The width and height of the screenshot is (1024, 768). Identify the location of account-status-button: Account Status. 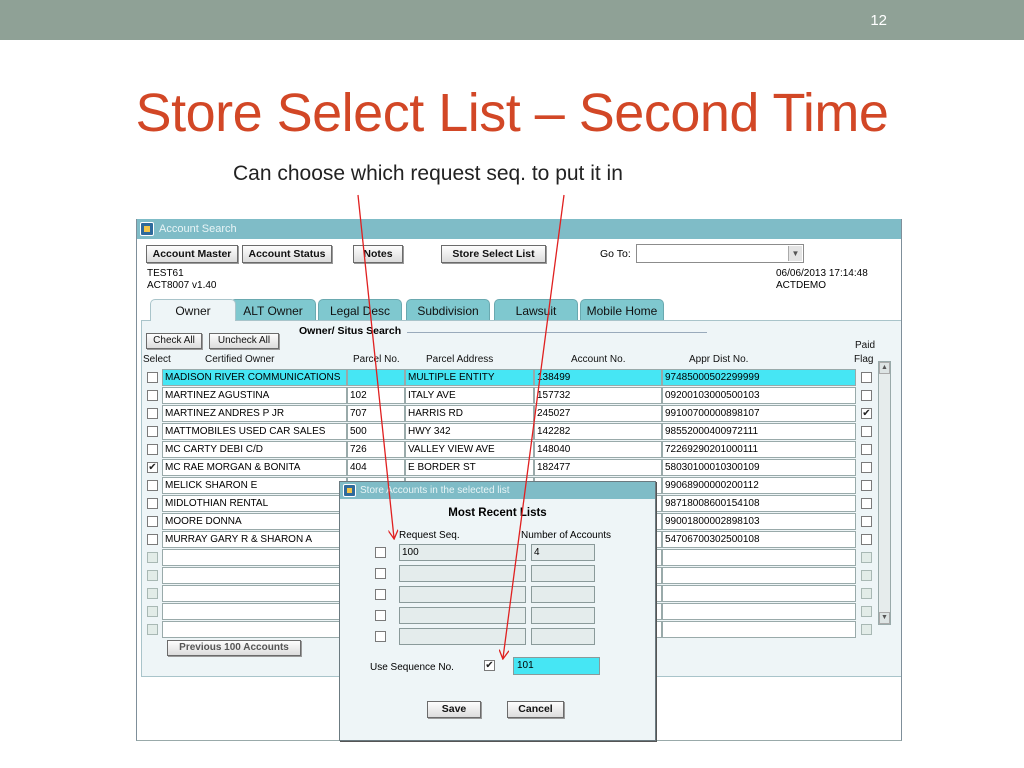
(287, 254).